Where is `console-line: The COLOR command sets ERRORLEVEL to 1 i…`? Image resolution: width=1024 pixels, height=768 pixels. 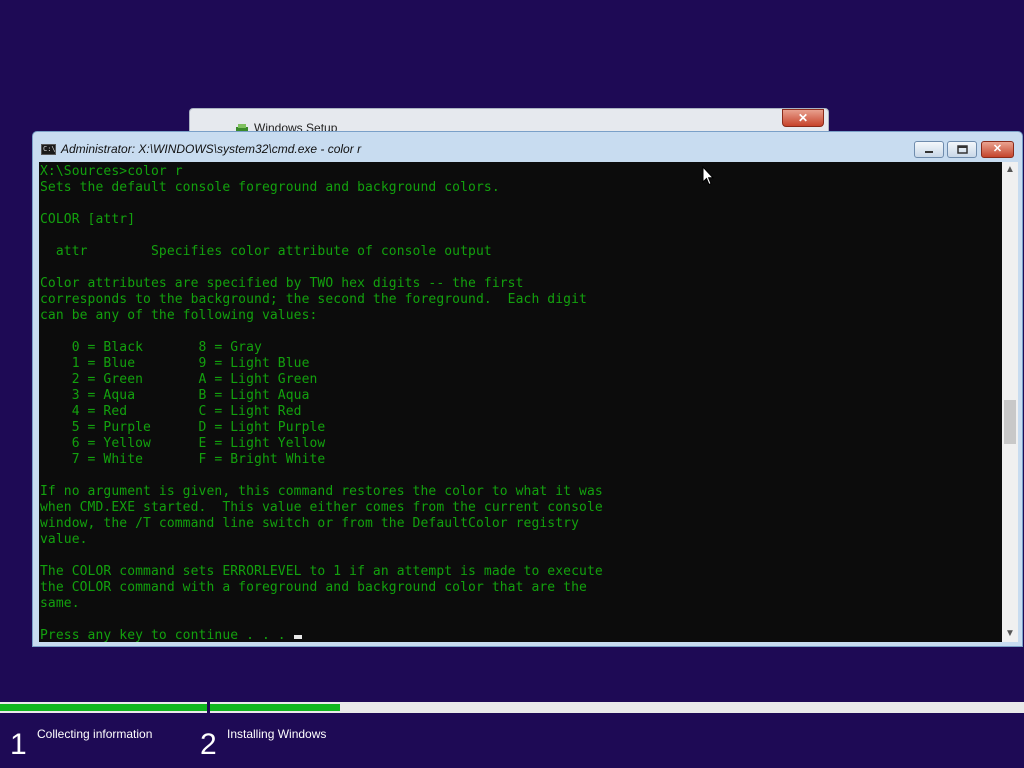 console-line: The COLOR command sets ERRORLEVEL to 1 i… is located at coordinates (321, 571).